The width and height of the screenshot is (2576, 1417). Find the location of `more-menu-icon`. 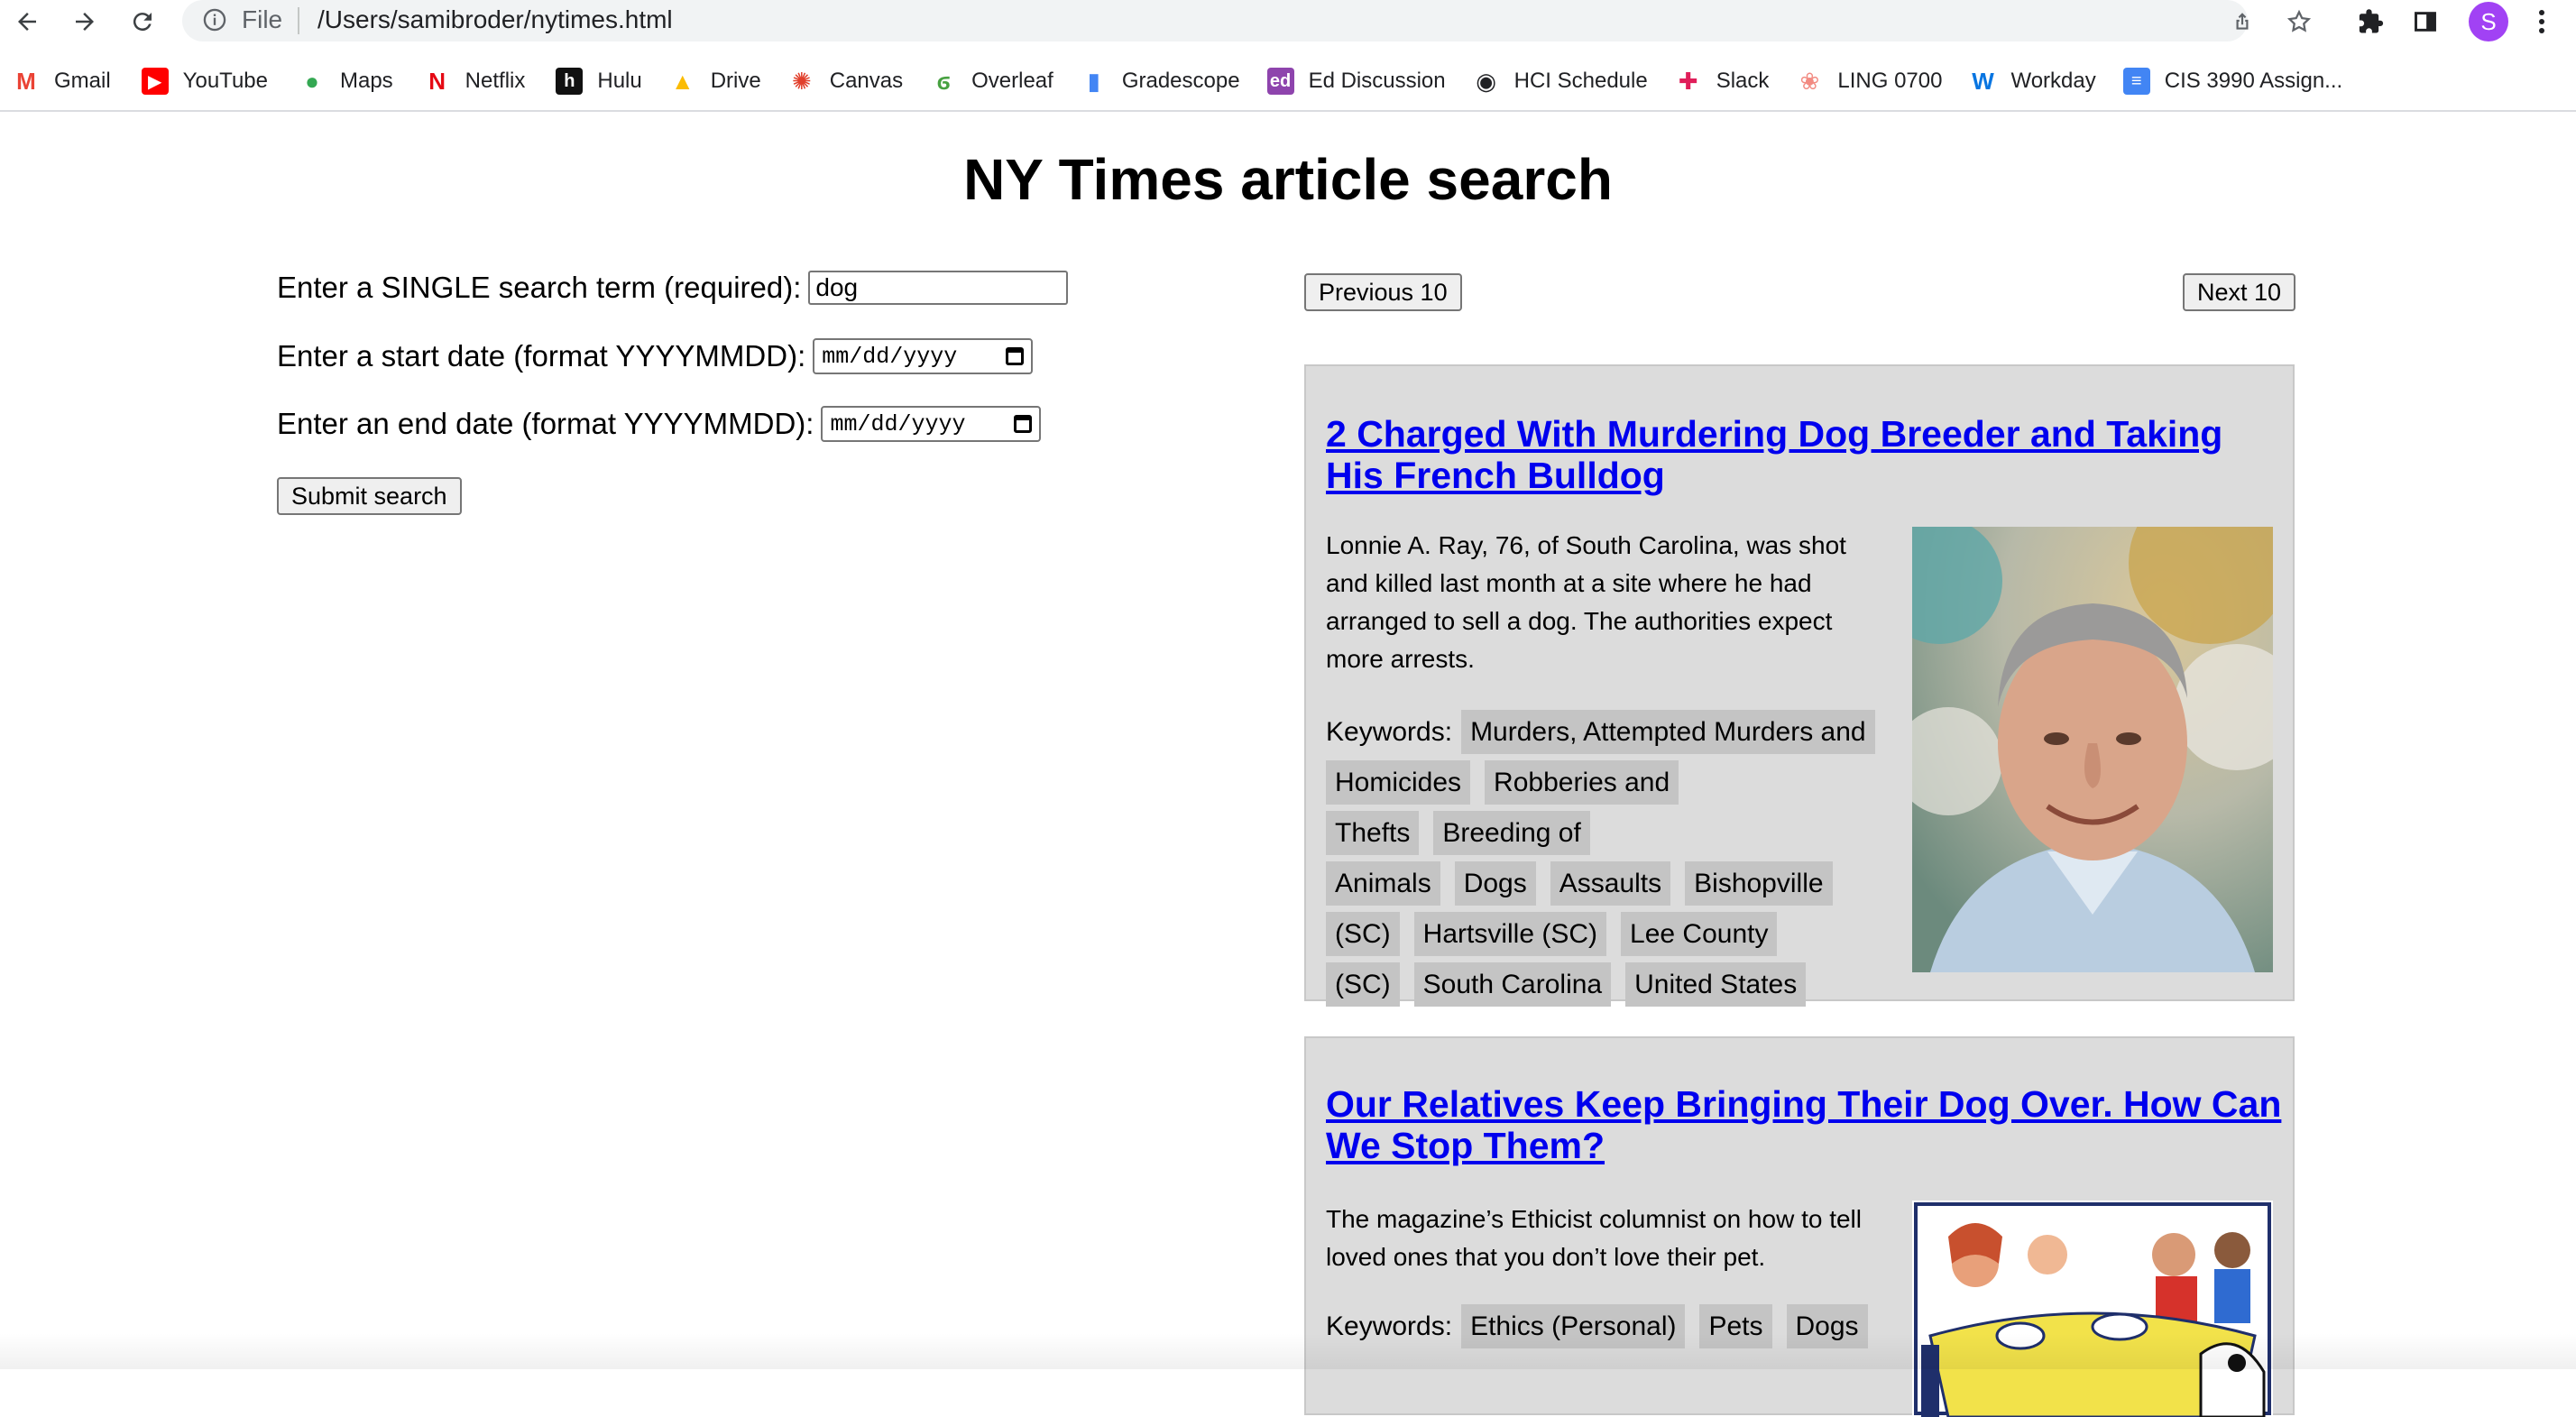

more-menu-icon is located at coordinates (2542, 22).